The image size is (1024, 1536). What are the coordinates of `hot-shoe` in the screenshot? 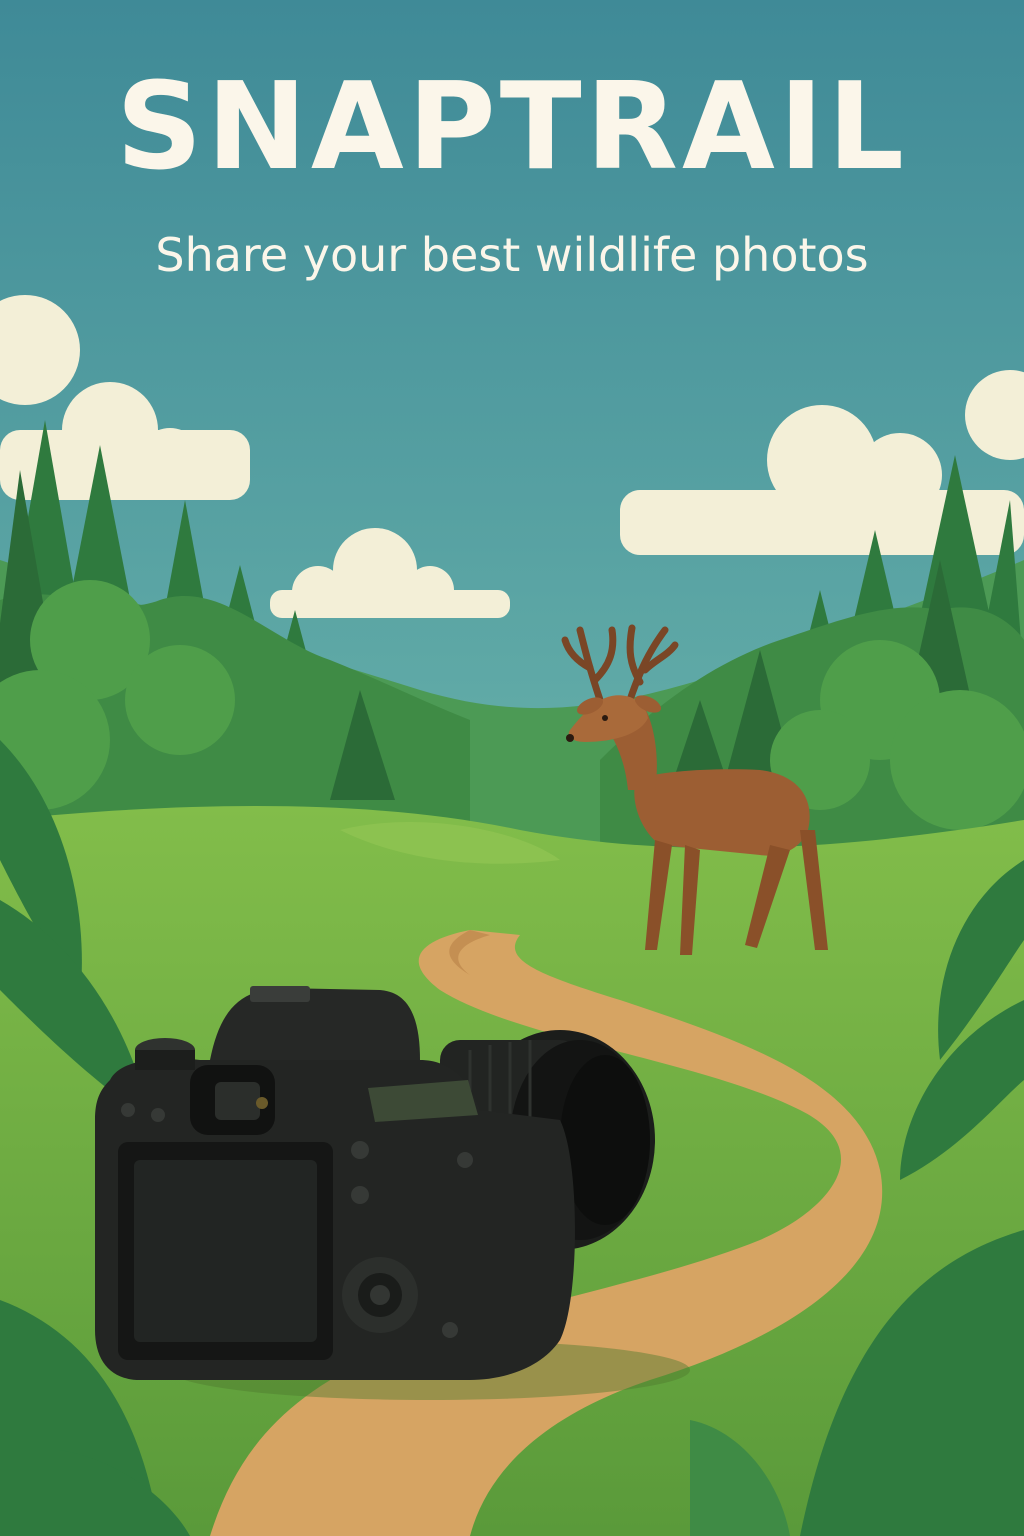 It's located at (280, 994).